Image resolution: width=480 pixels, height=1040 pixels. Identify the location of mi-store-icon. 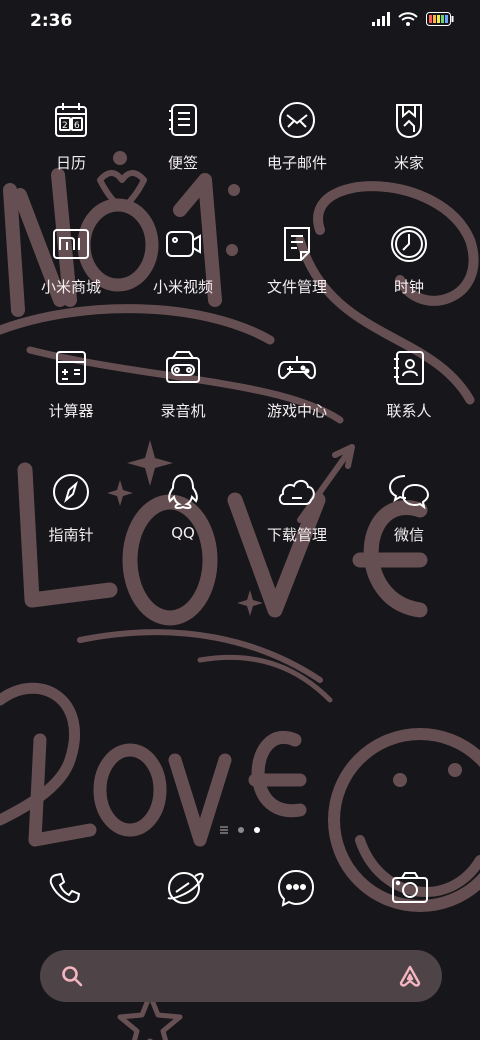
(71, 244).